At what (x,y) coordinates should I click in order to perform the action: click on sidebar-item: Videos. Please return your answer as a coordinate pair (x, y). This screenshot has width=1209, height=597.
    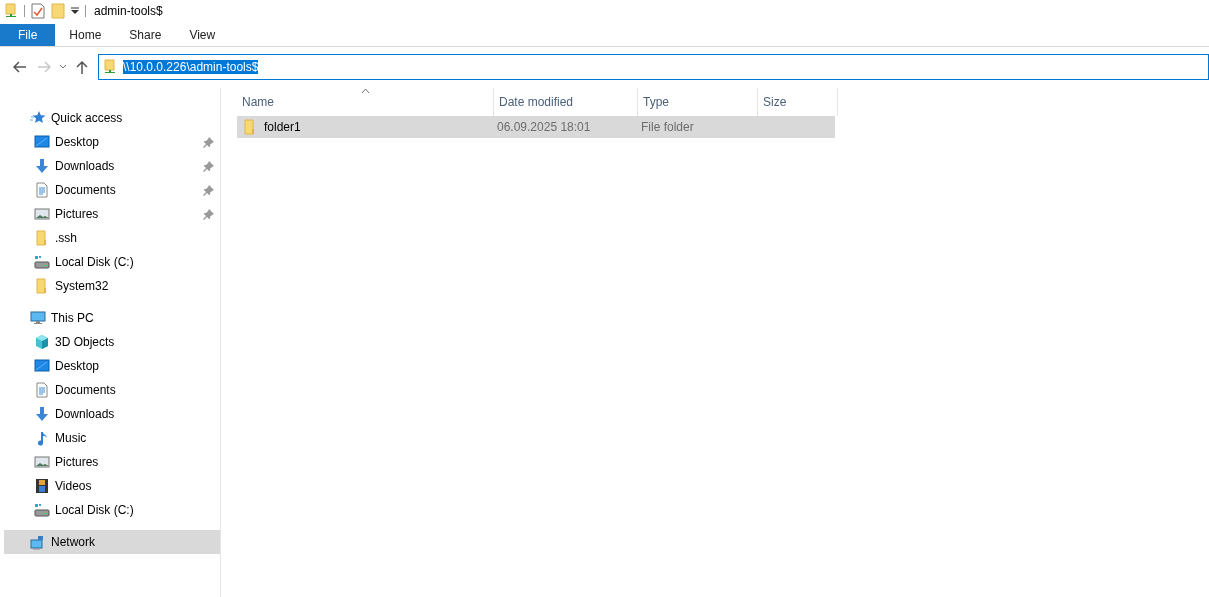
    Looking at the image, I should click on (110, 486).